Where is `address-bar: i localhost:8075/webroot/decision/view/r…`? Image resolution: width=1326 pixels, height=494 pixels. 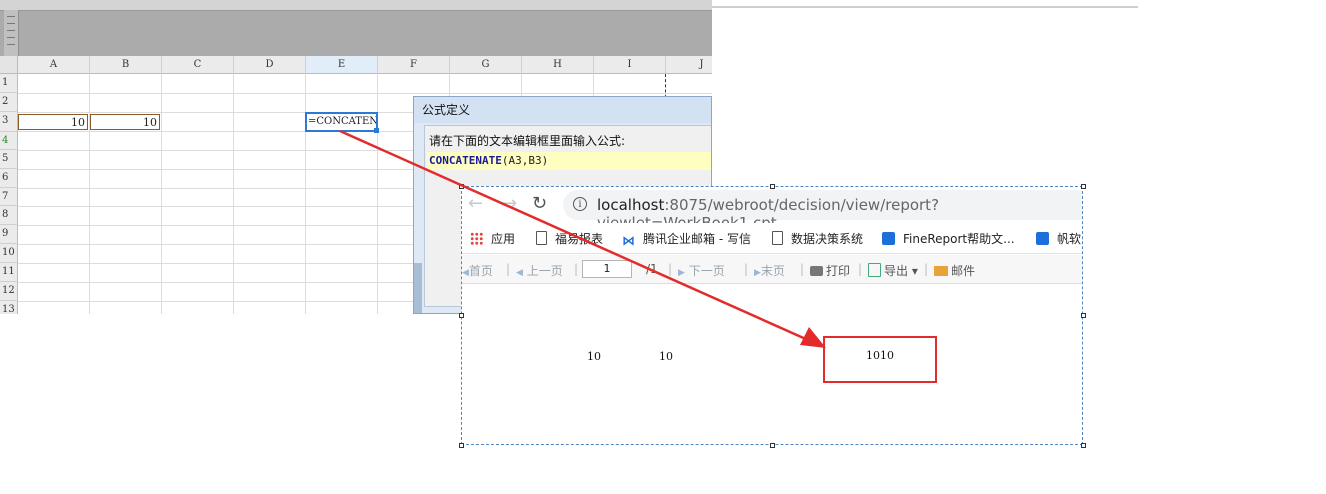
address-bar: i localhost:8075/webroot/decision/view/r… is located at coordinates (822, 211).